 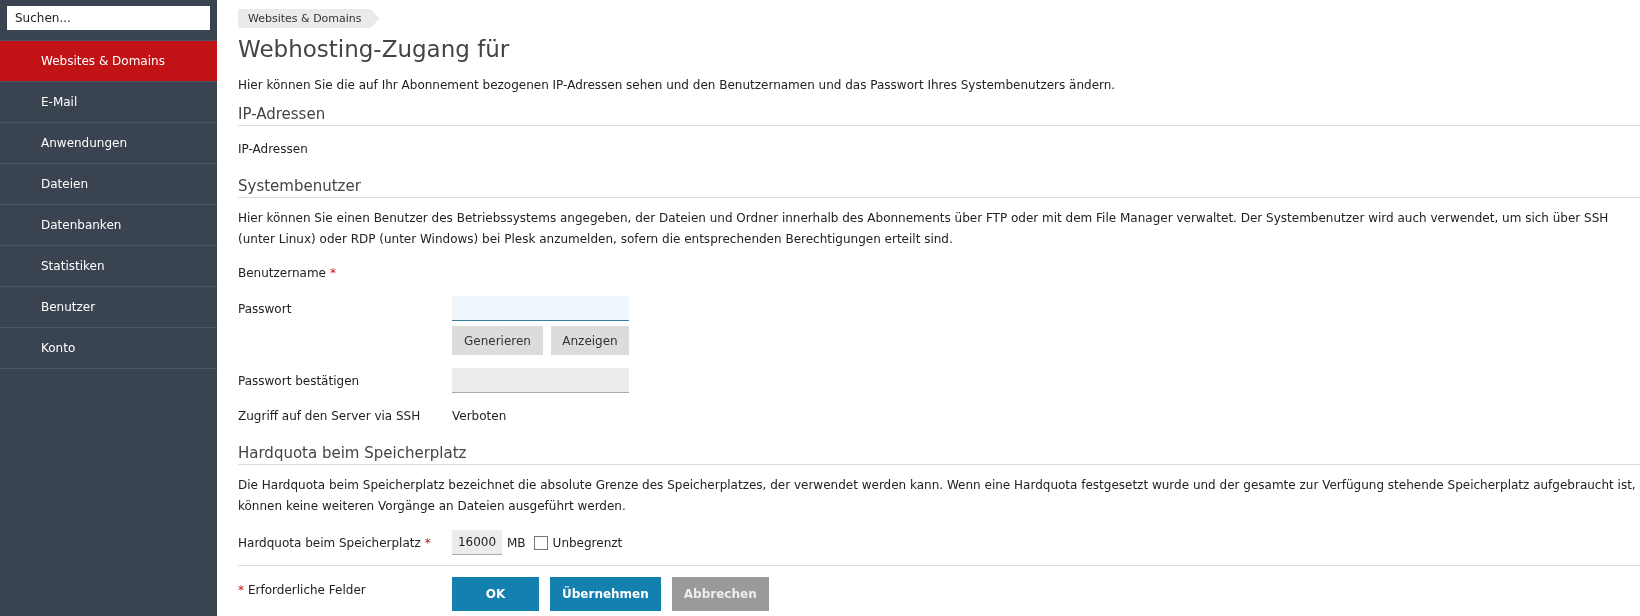 What do you see at coordinates (939, 454) in the screenshot?
I see `section-heading: Hardquota beim Speicherplatz` at bounding box center [939, 454].